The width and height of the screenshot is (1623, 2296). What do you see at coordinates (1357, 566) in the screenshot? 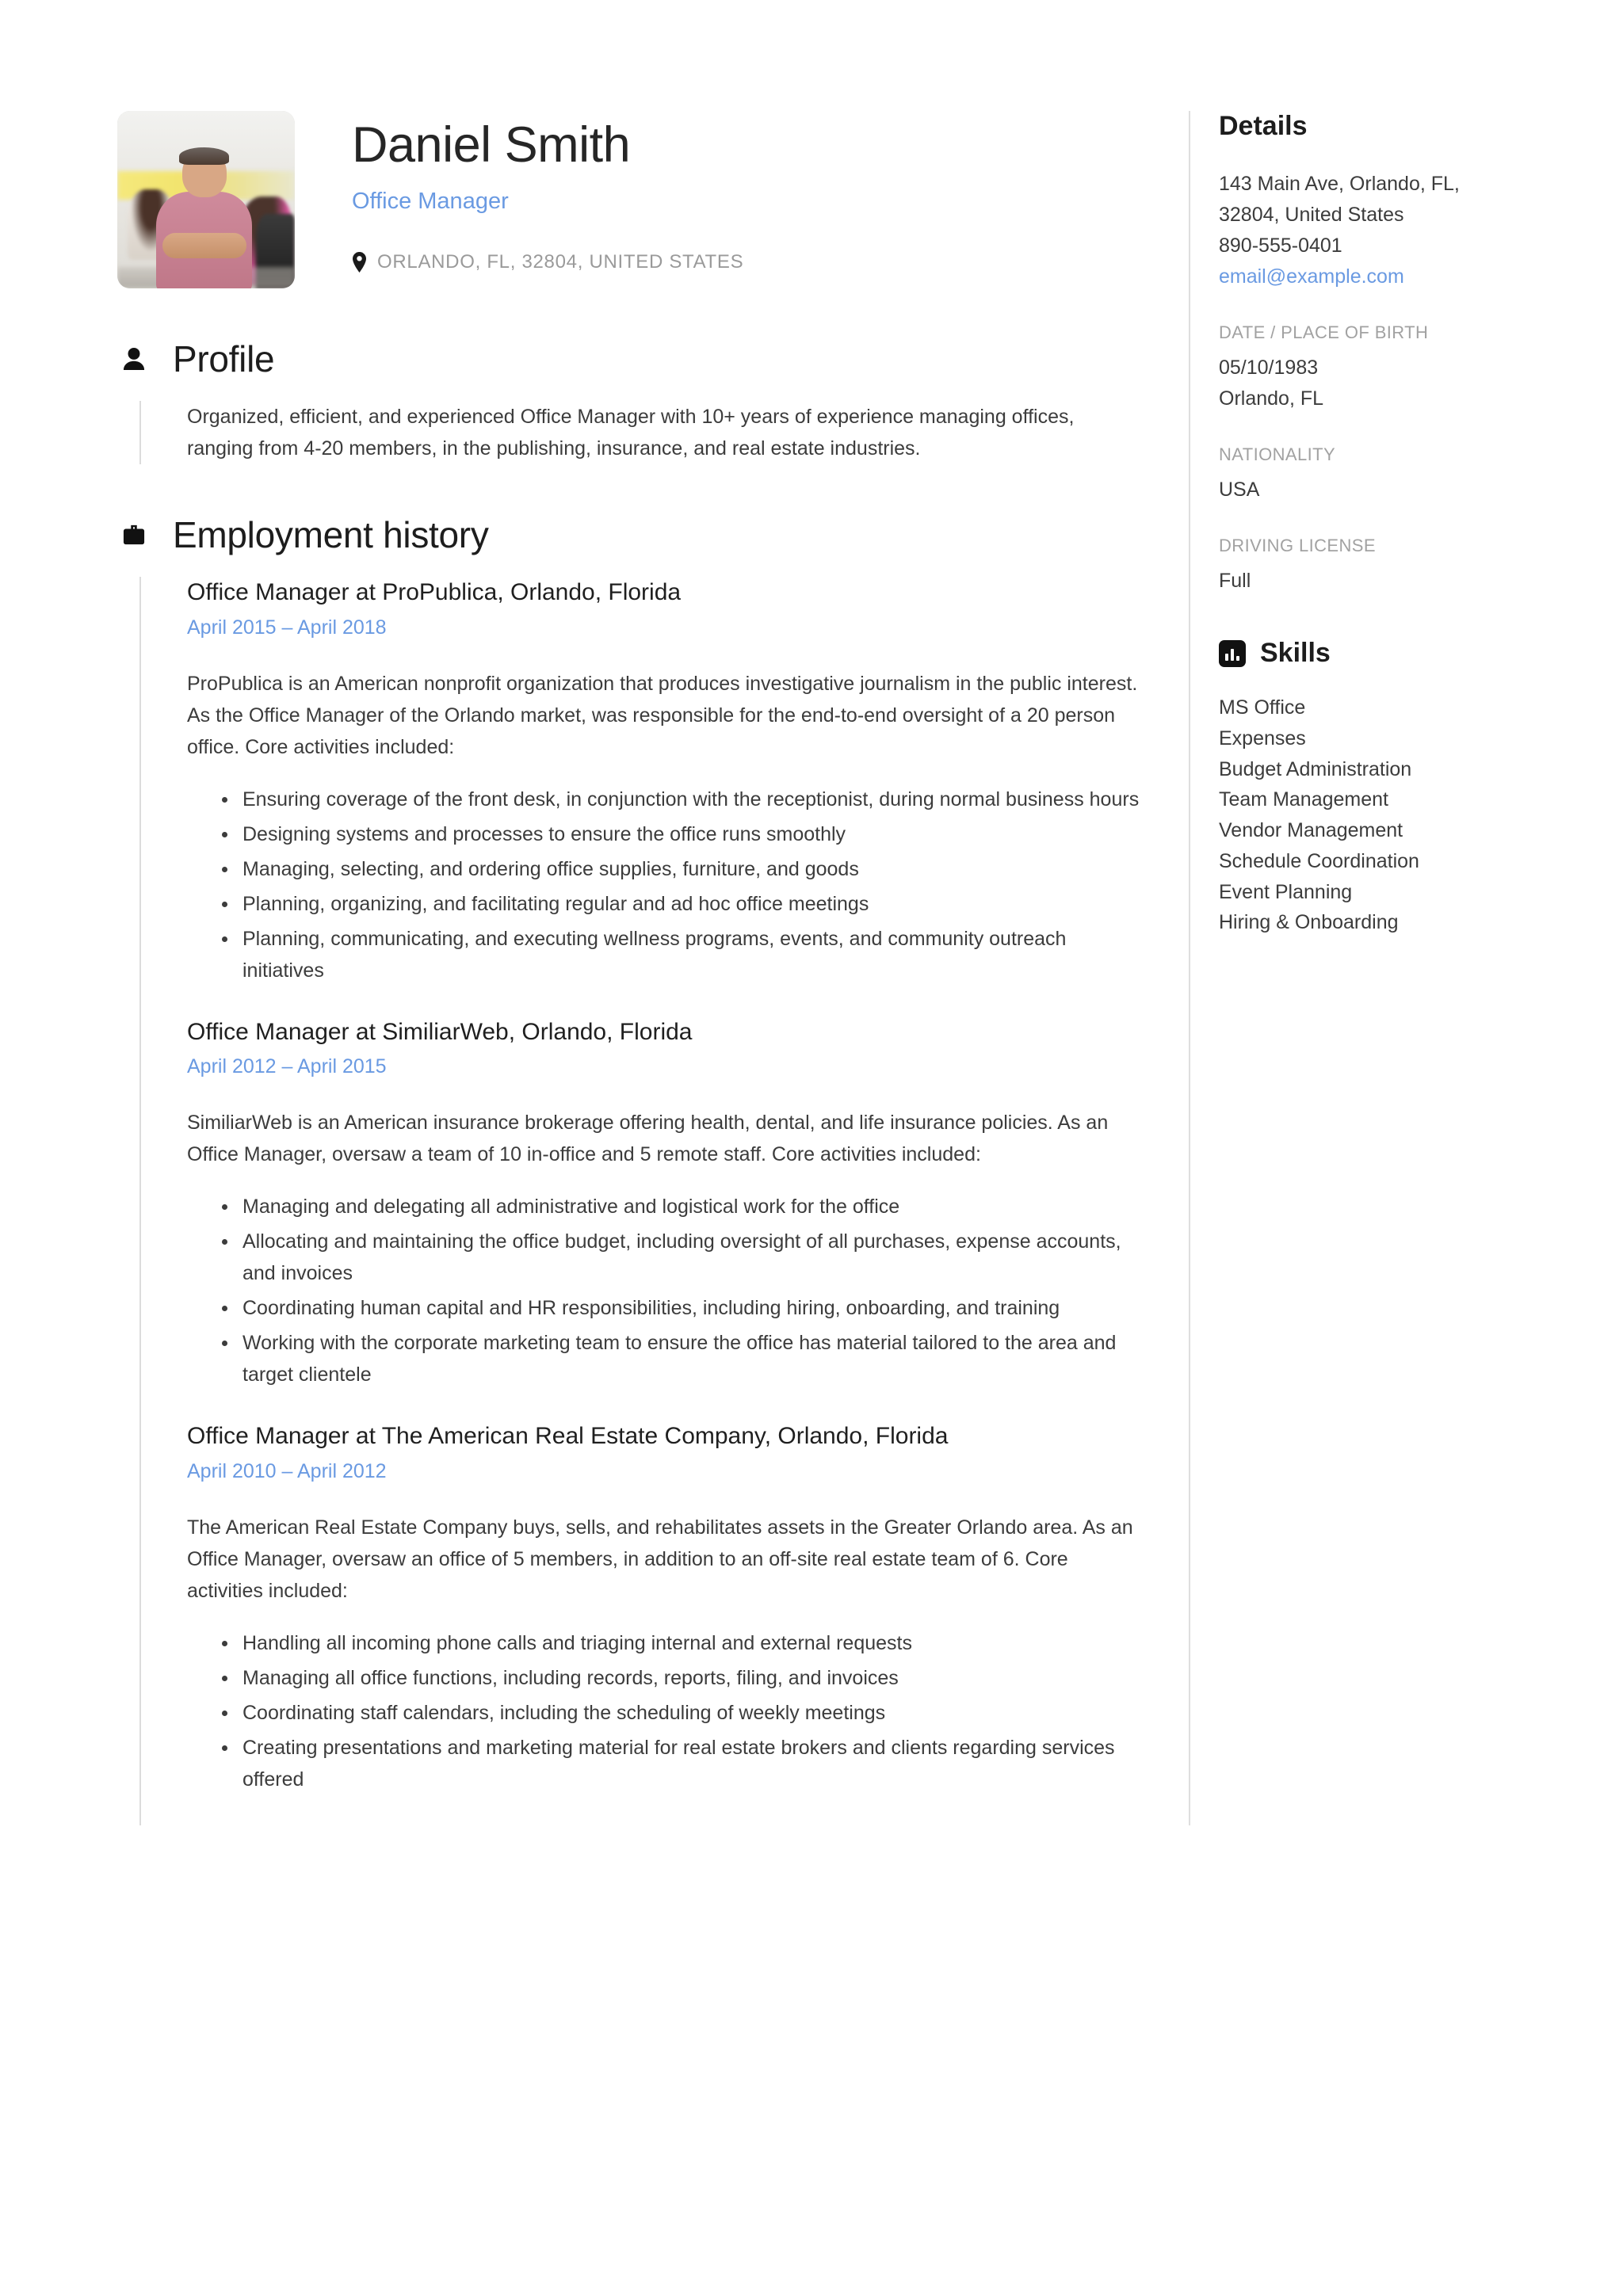
I see `license-block: DRIVING LICENSE Full` at bounding box center [1357, 566].